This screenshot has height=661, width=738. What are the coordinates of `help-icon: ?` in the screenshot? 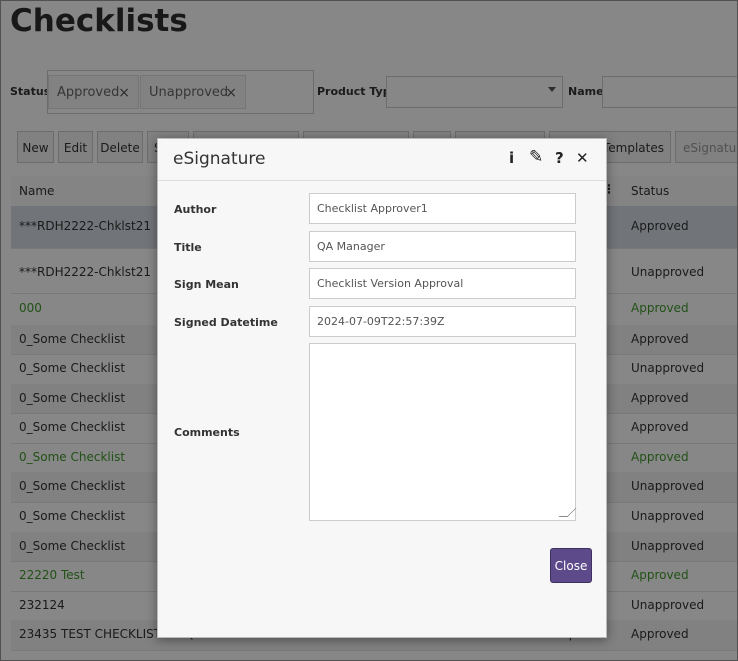 It's located at (559, 158).